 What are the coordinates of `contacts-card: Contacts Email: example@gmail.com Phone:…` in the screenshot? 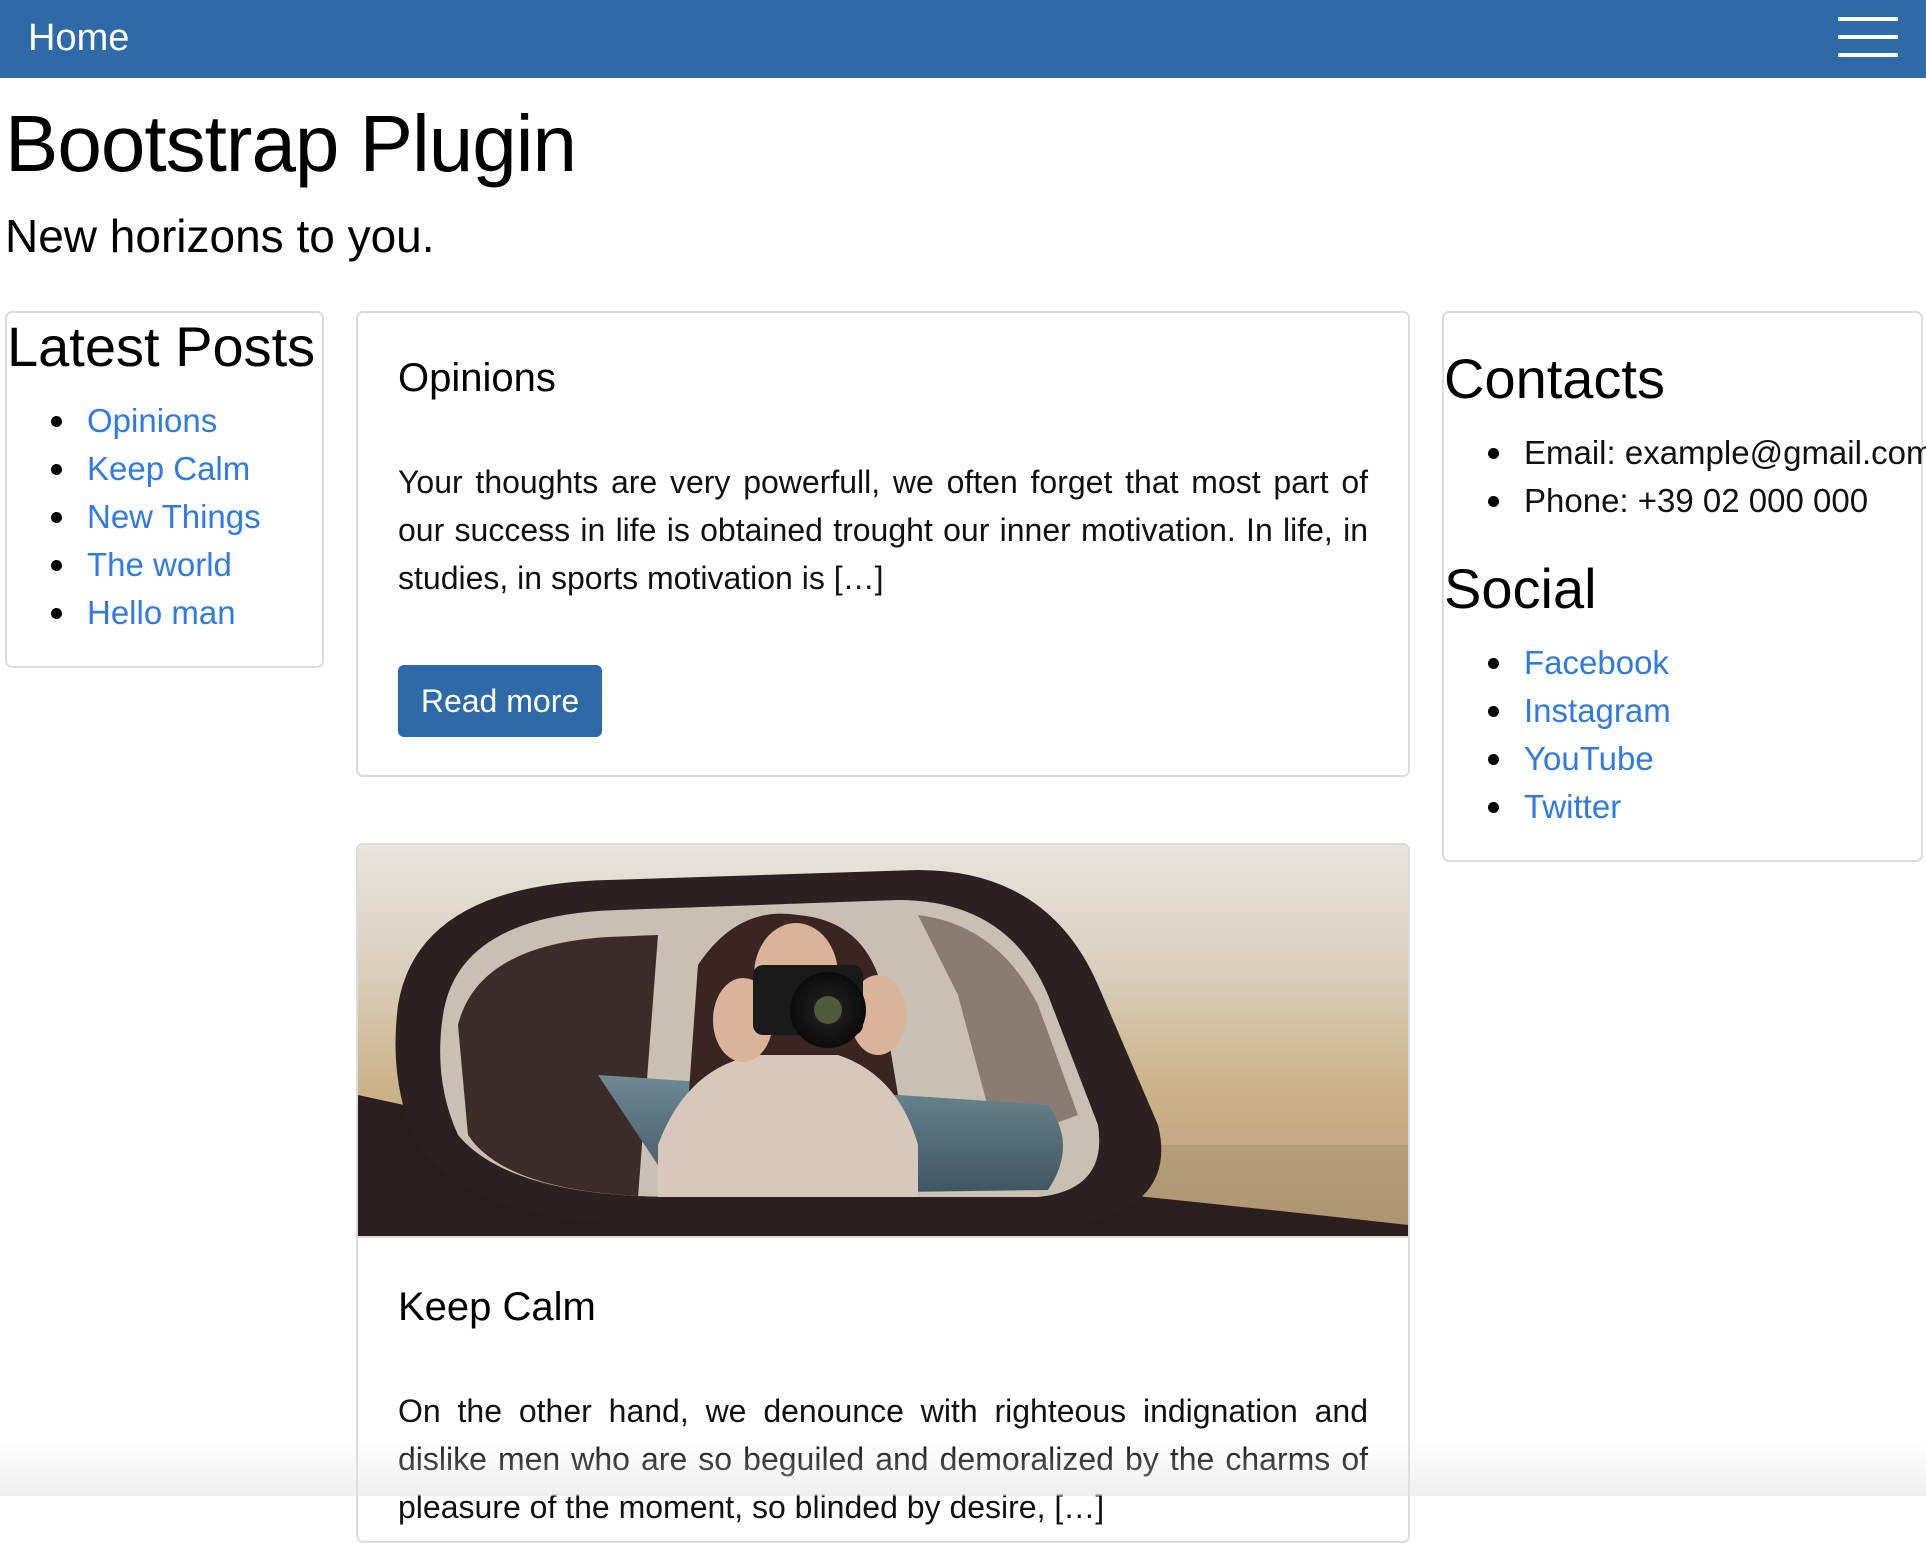 It's located at (1684, 586).